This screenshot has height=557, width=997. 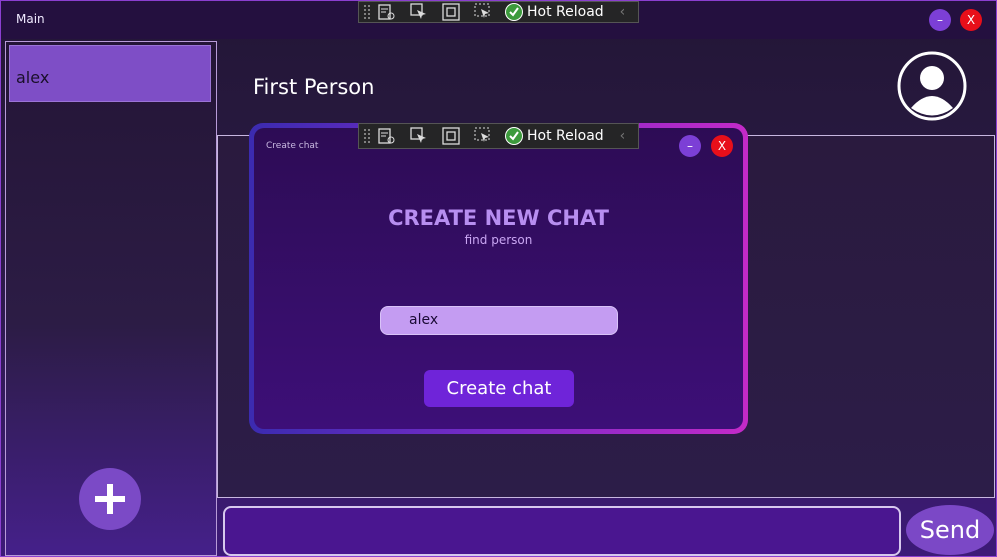 What do you see at coordinates (932, 86) in the screenshot?
I see `user-avatar-icon` at bounding box center [932, 86].